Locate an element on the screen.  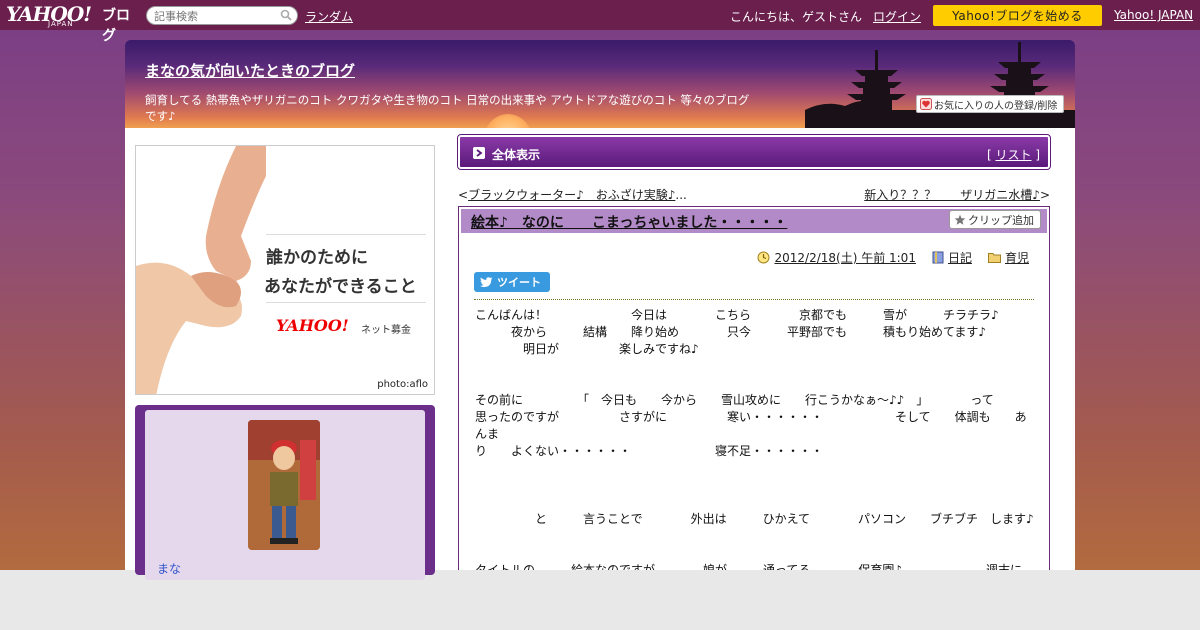
ad-banner: 誰かのために あなたができること YAHOO! ネット募金 photo:aflo is located at coordinates (285, 270).